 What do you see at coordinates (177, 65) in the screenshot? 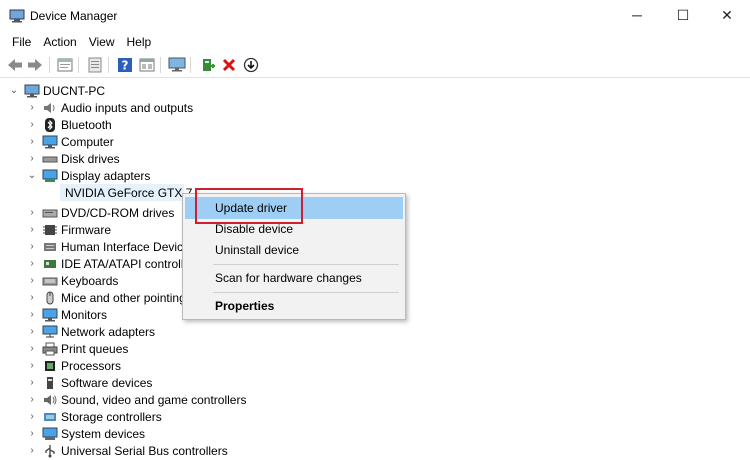
I see `monitor-button` at bounding box center [177, 65].